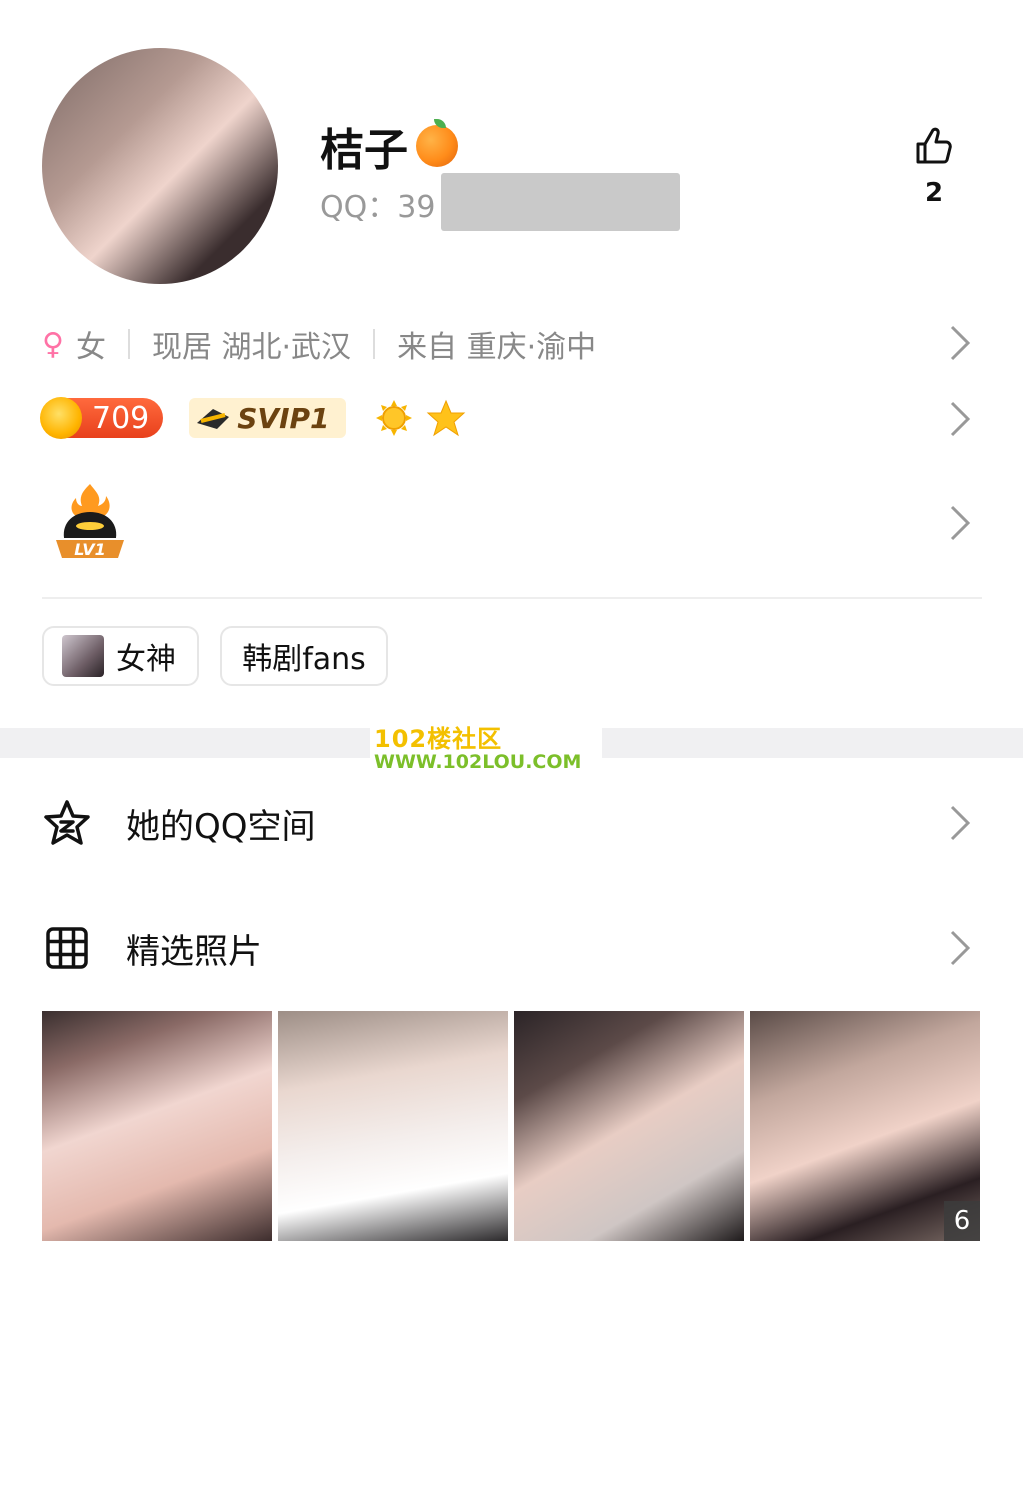  Describe the element at coordinates (53, 344) in the screenshot. I see `female-icon: ♀` at that location.